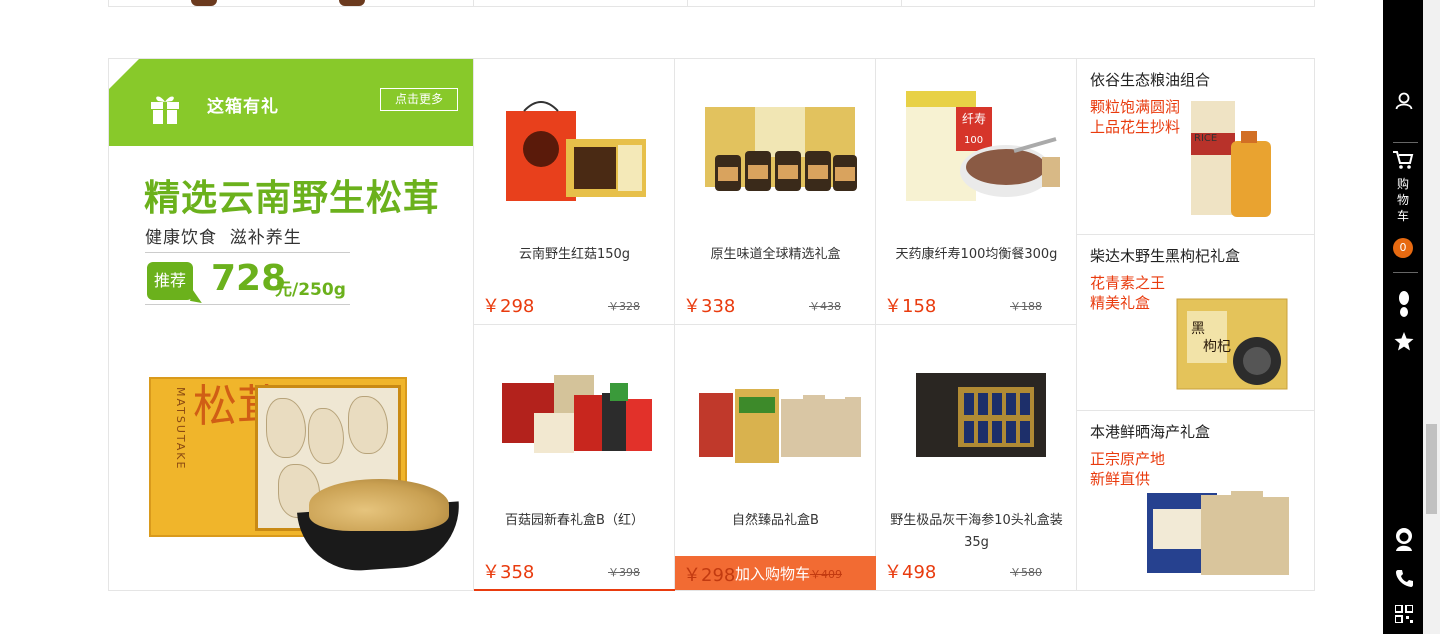 Image resolution: width=1440 pixels, height=634 pixels. What do you see at coordinates (165, 110) in the screenshot?
I see `gift-icon` at bounding box center [165, 110].